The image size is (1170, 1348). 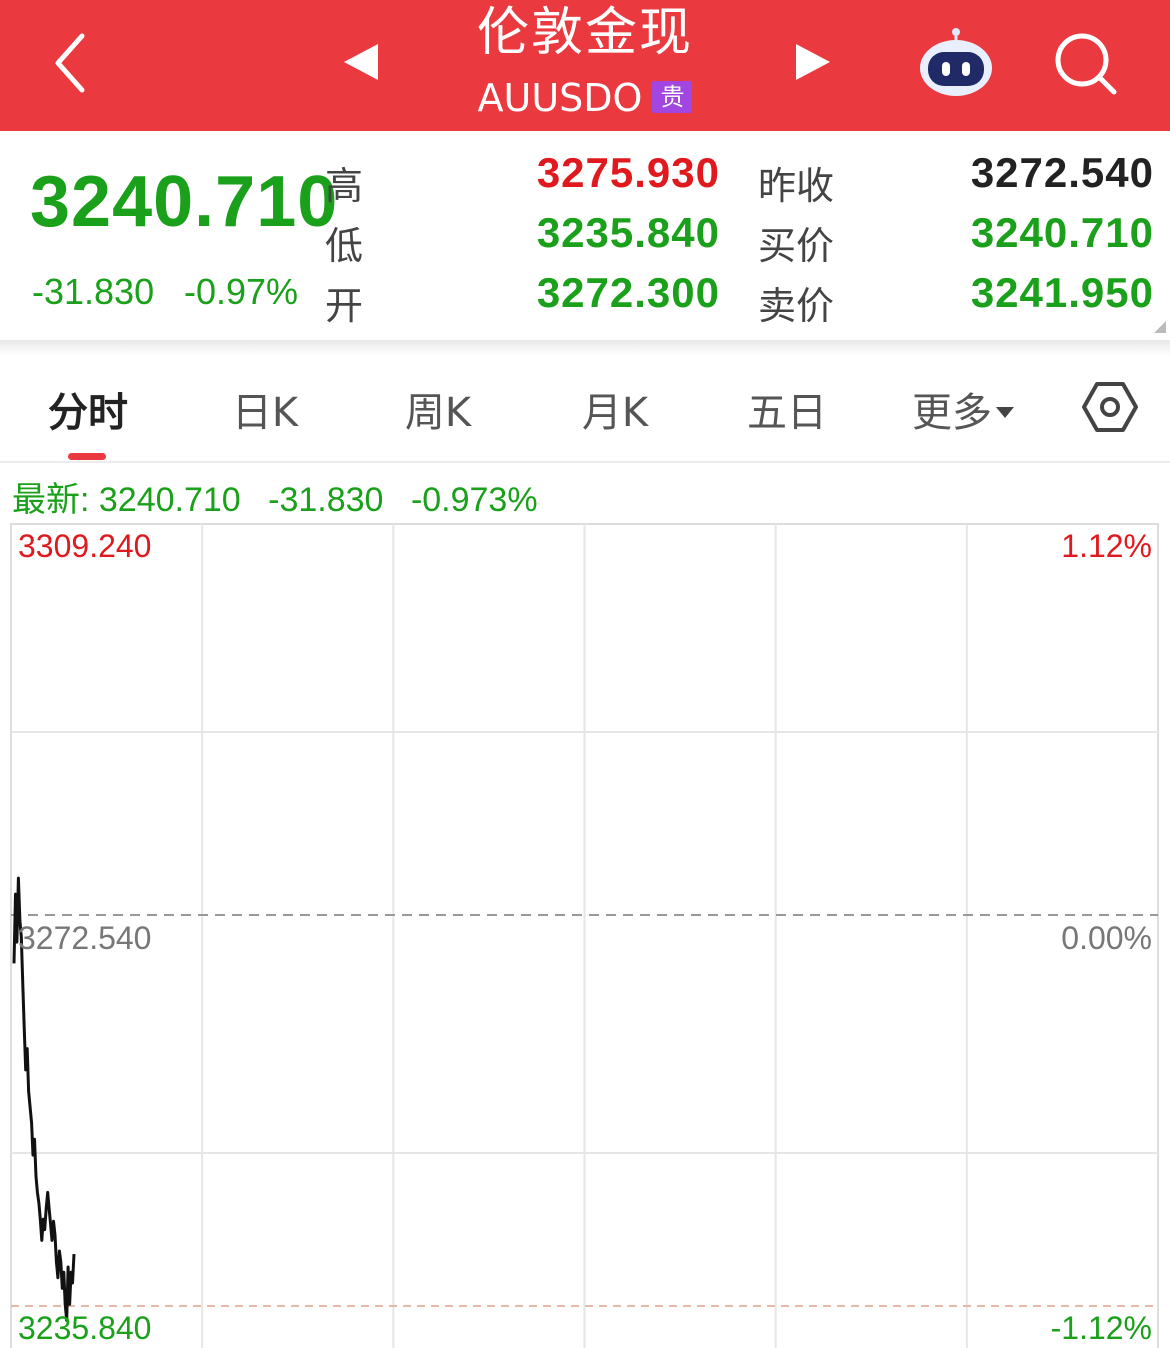 What do you see at coordinates (1101, 1328) in the screenshot?
I see `y-axis-bottom-percent: -1.12%` at bounding box center [1101, 1328].